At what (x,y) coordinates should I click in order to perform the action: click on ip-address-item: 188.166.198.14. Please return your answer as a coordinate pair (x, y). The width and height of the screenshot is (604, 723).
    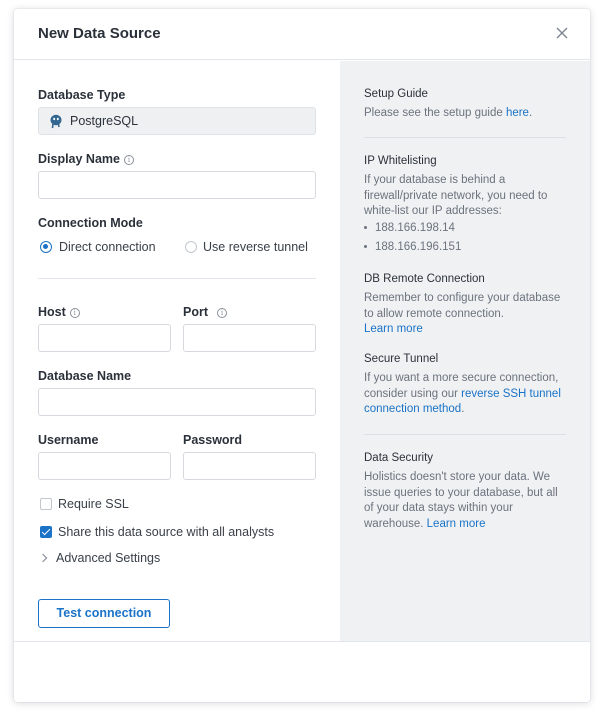
    Looking at the image, I should click on (409, 228).